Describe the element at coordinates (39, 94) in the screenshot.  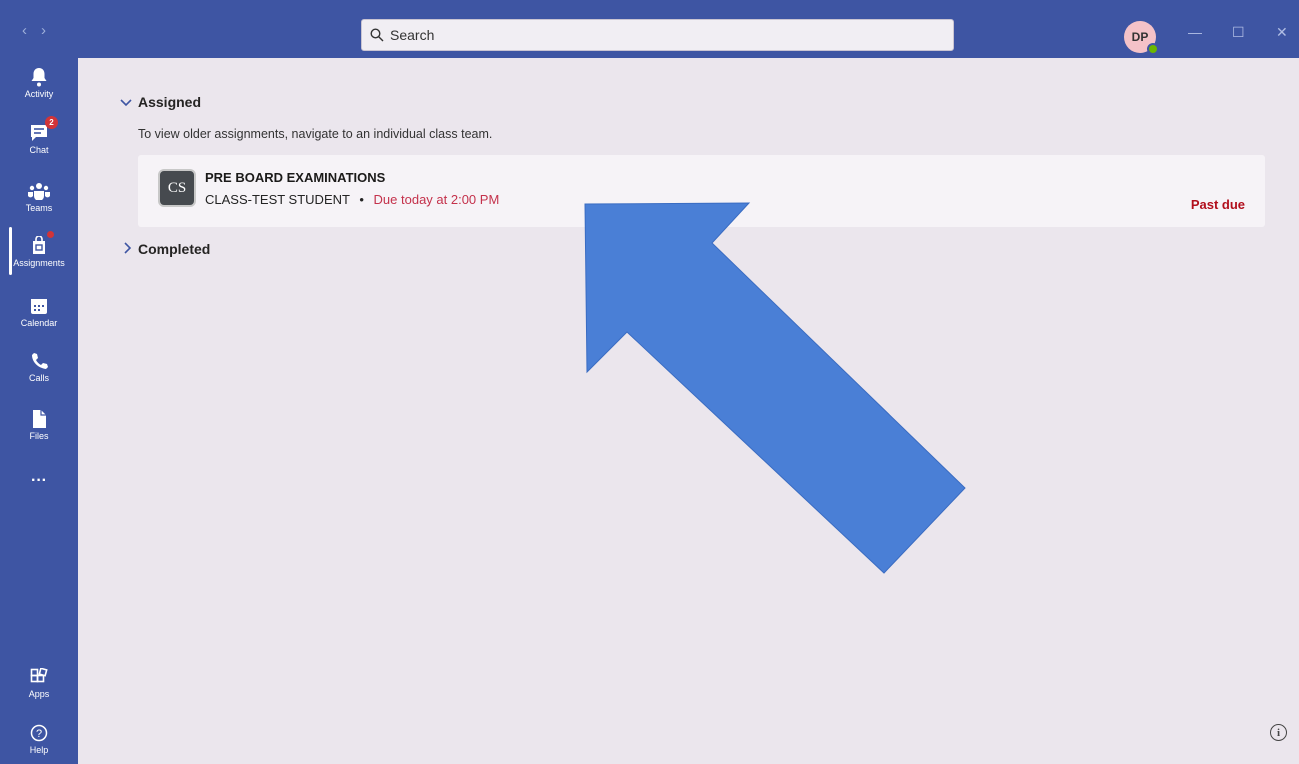
I see `rail-label: Activity` at that location.